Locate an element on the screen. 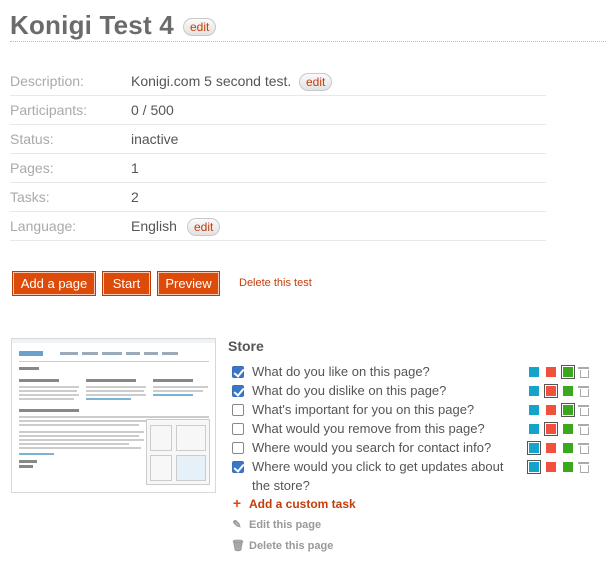  edit-title-button: edit is located at coordinates (200, 27).